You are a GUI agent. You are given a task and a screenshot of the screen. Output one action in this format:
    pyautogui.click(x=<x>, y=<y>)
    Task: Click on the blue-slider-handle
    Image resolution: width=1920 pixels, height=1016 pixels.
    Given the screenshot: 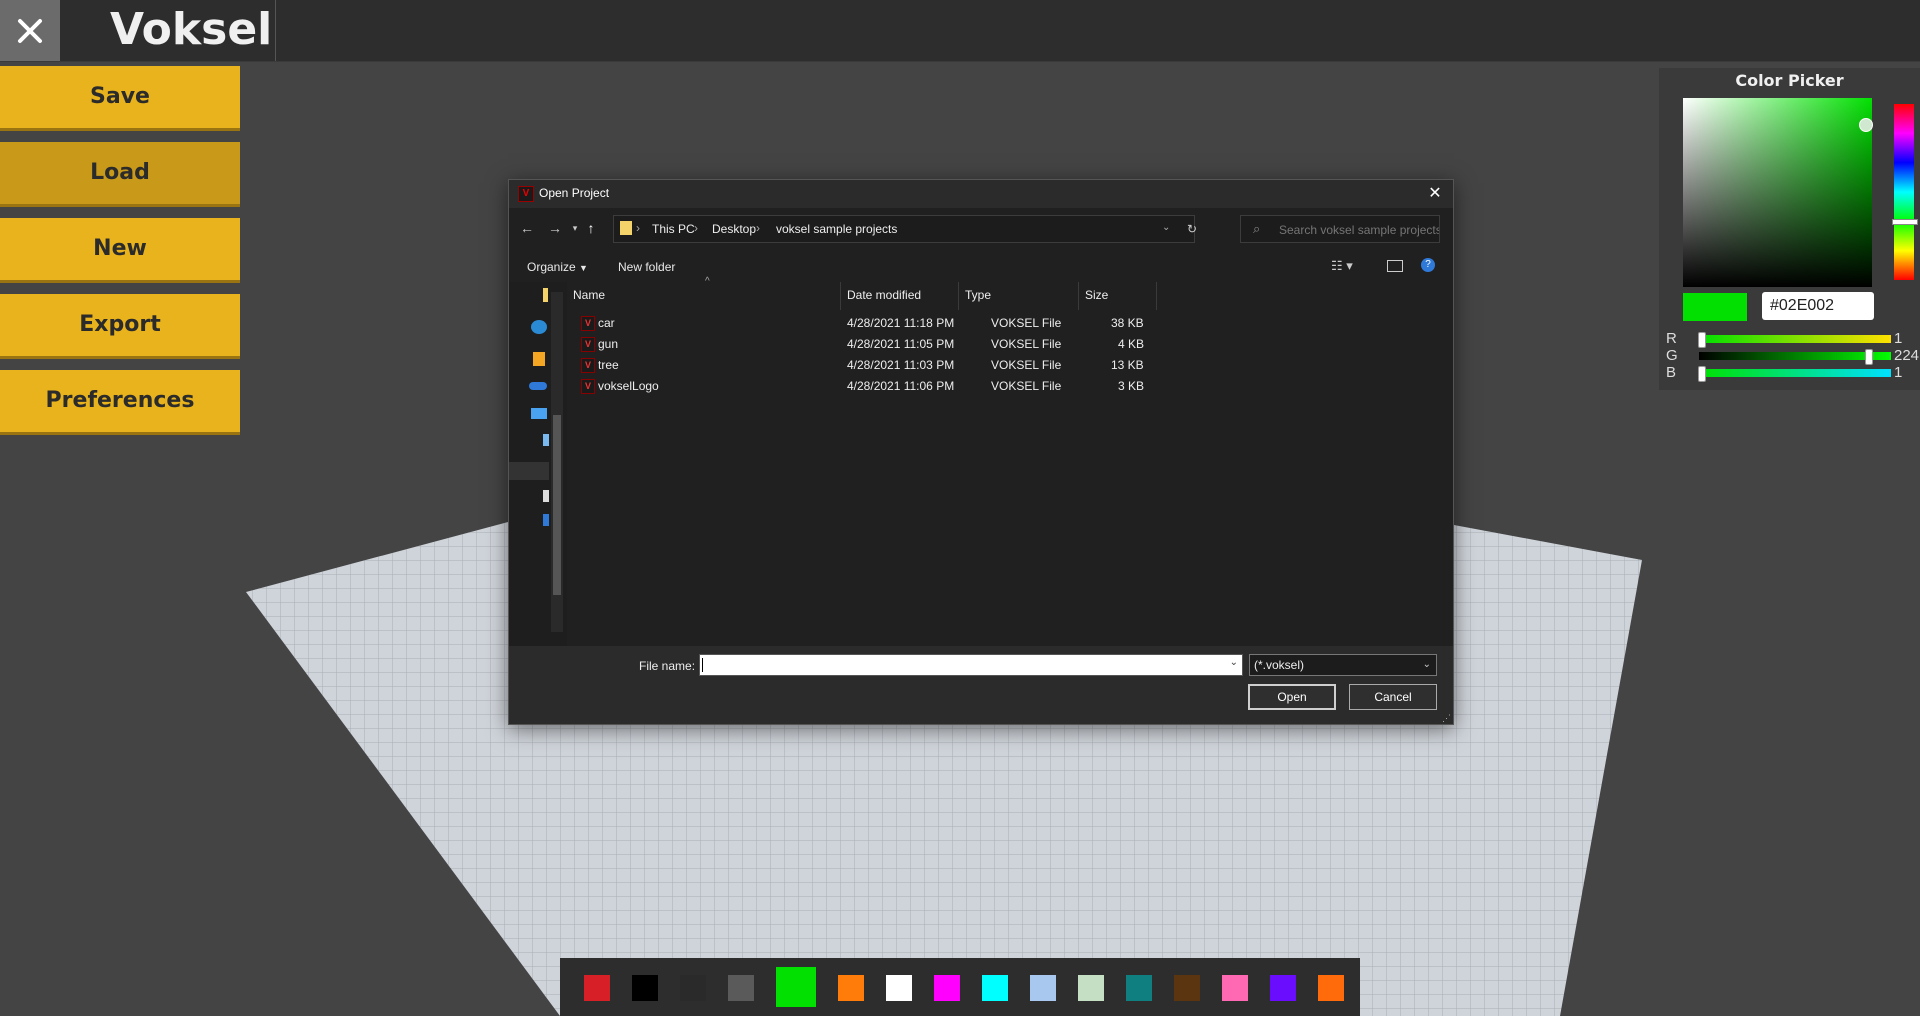 What is the action you would take?
    pyautogui.click(x=1702, y=374)
    